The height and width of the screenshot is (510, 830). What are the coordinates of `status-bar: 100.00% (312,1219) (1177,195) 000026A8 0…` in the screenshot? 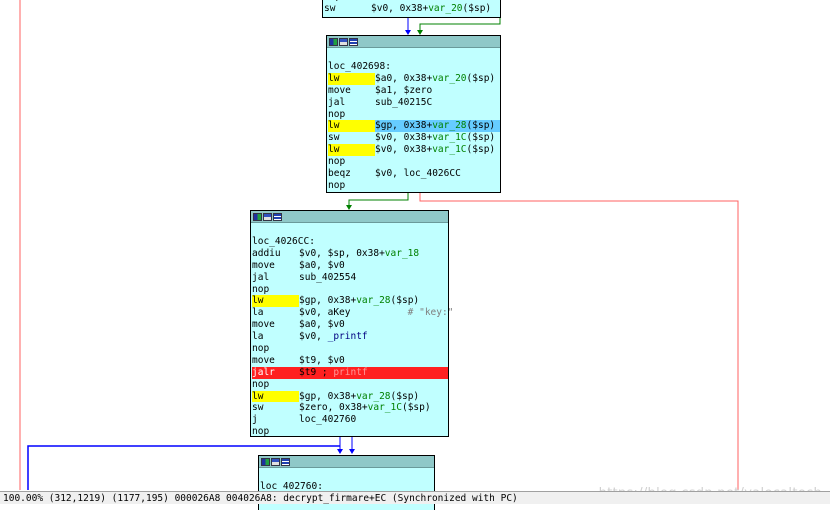 It's located at (415, 497).